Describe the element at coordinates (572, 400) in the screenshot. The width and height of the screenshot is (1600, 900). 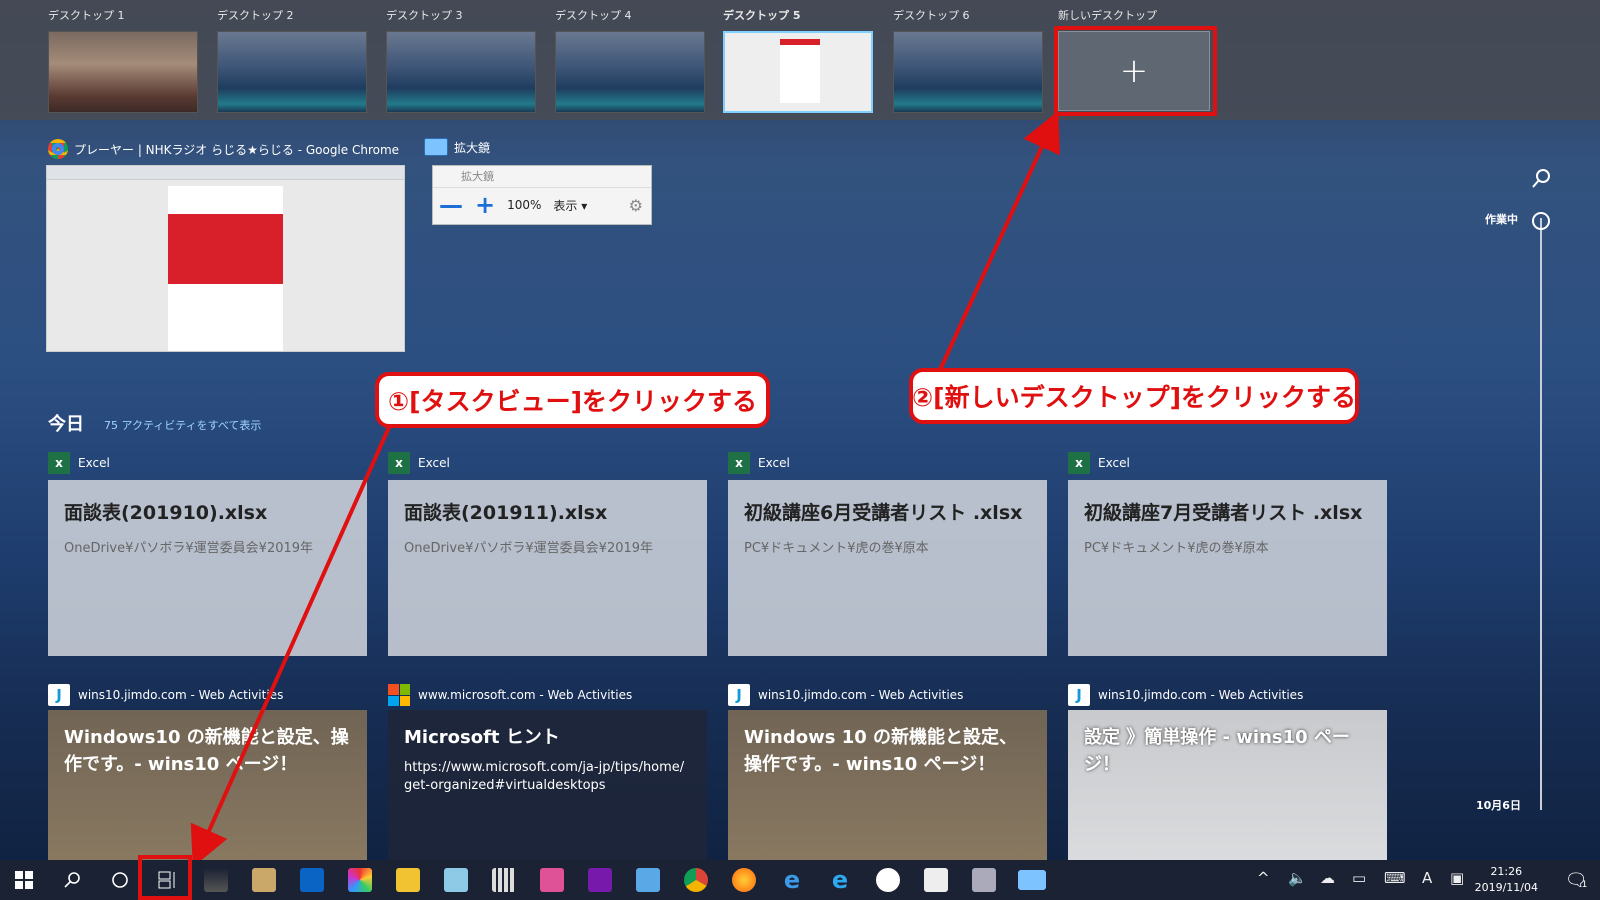
I see `callout-step1: ①[タスクビュー]をクリックする` at that location.